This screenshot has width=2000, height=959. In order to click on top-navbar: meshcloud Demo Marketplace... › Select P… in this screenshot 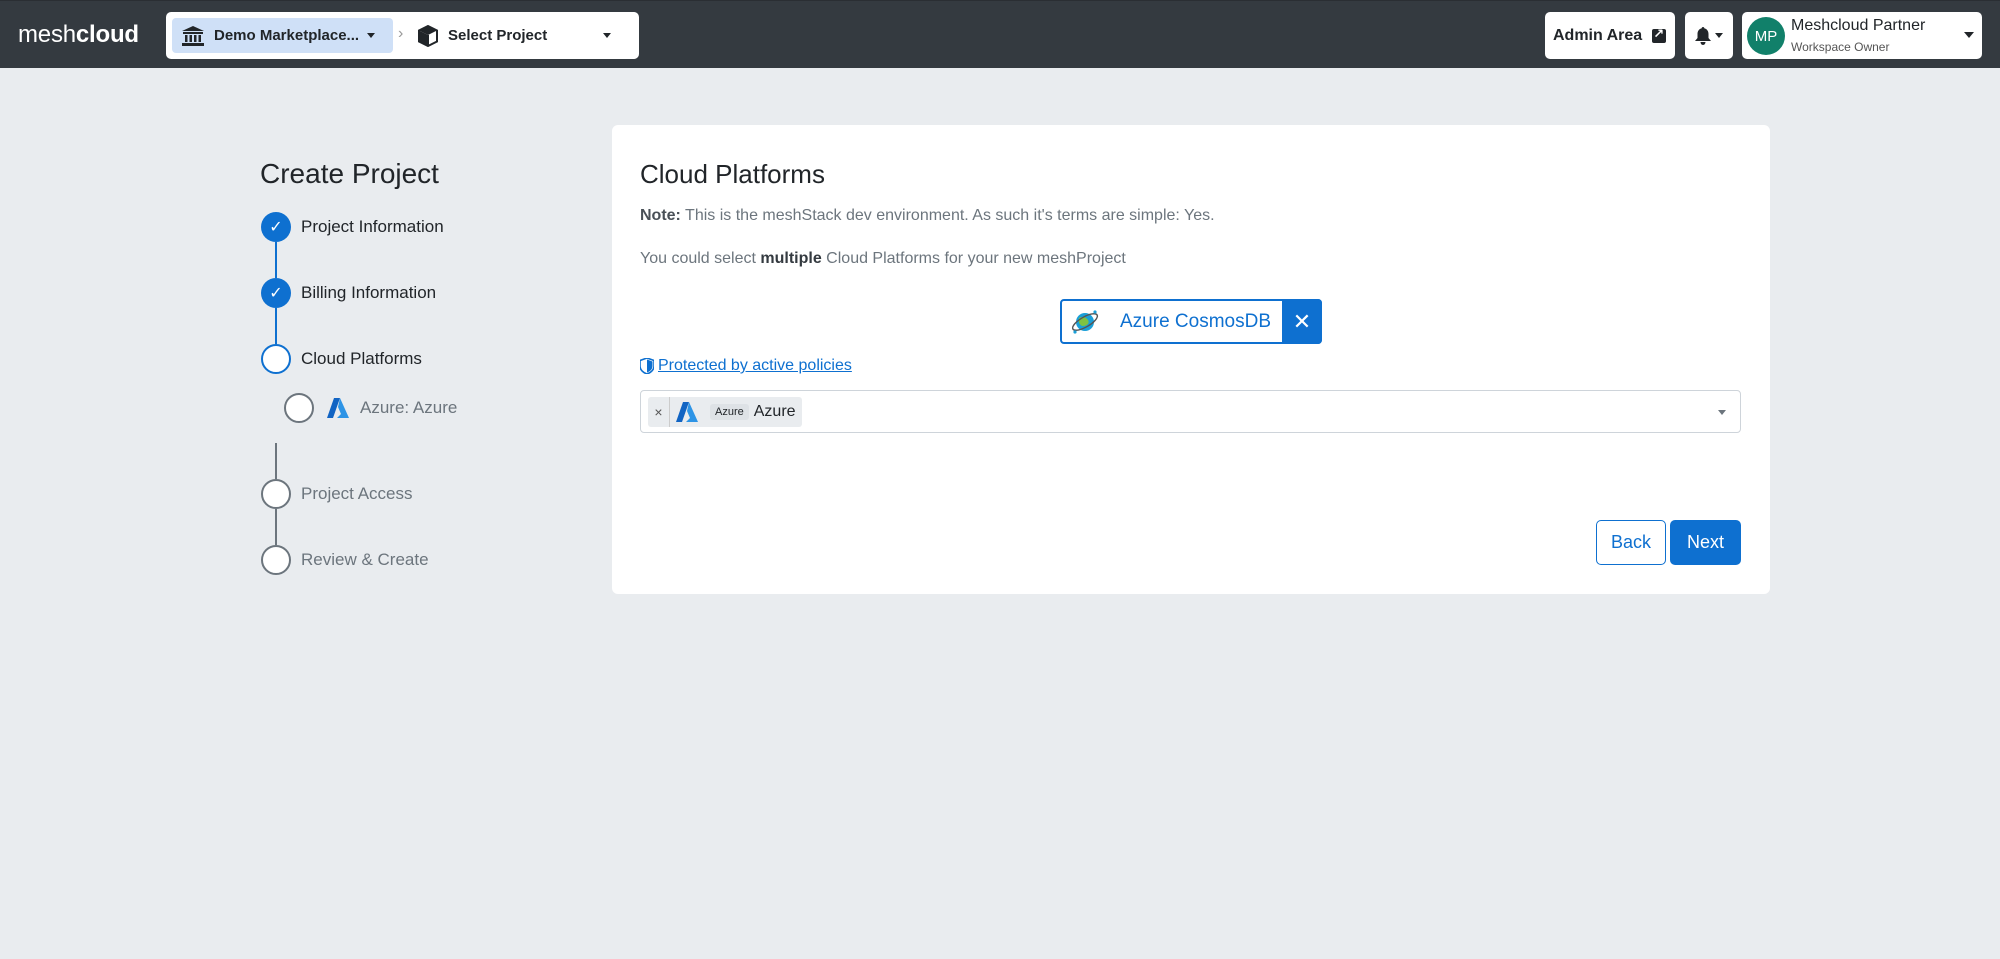, I will do `click(1000, 34)`.